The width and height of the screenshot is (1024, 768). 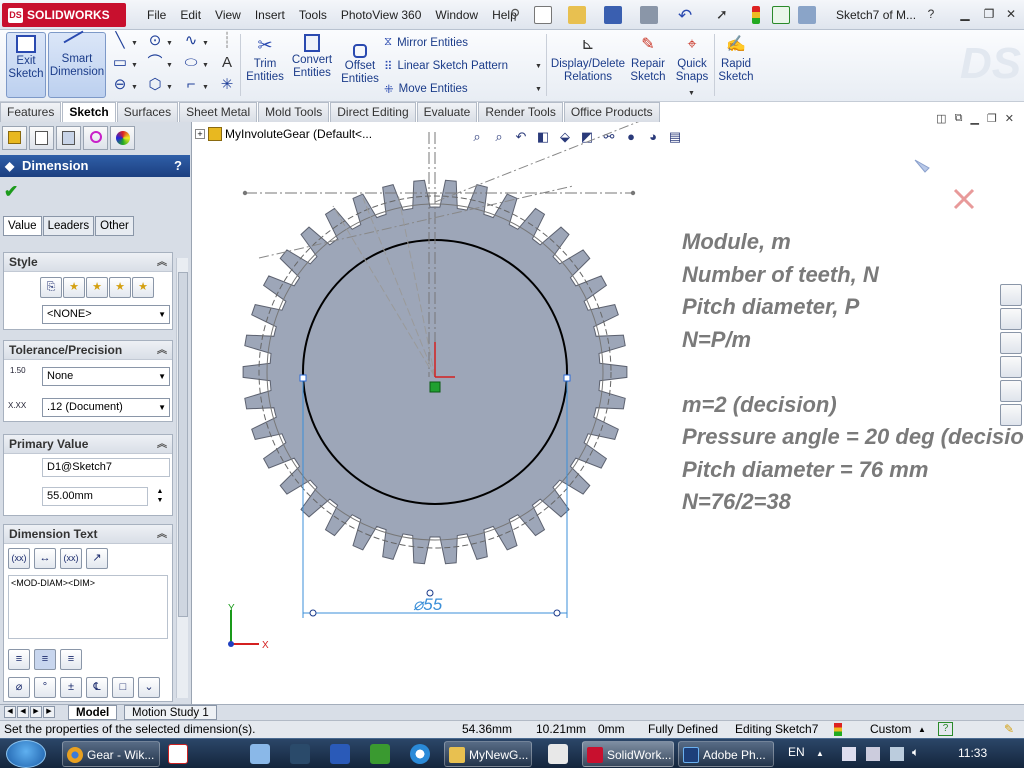 I want to click on rapid-sketch-button: ✍ Rapid Sketch, so click(x=736, y=65).